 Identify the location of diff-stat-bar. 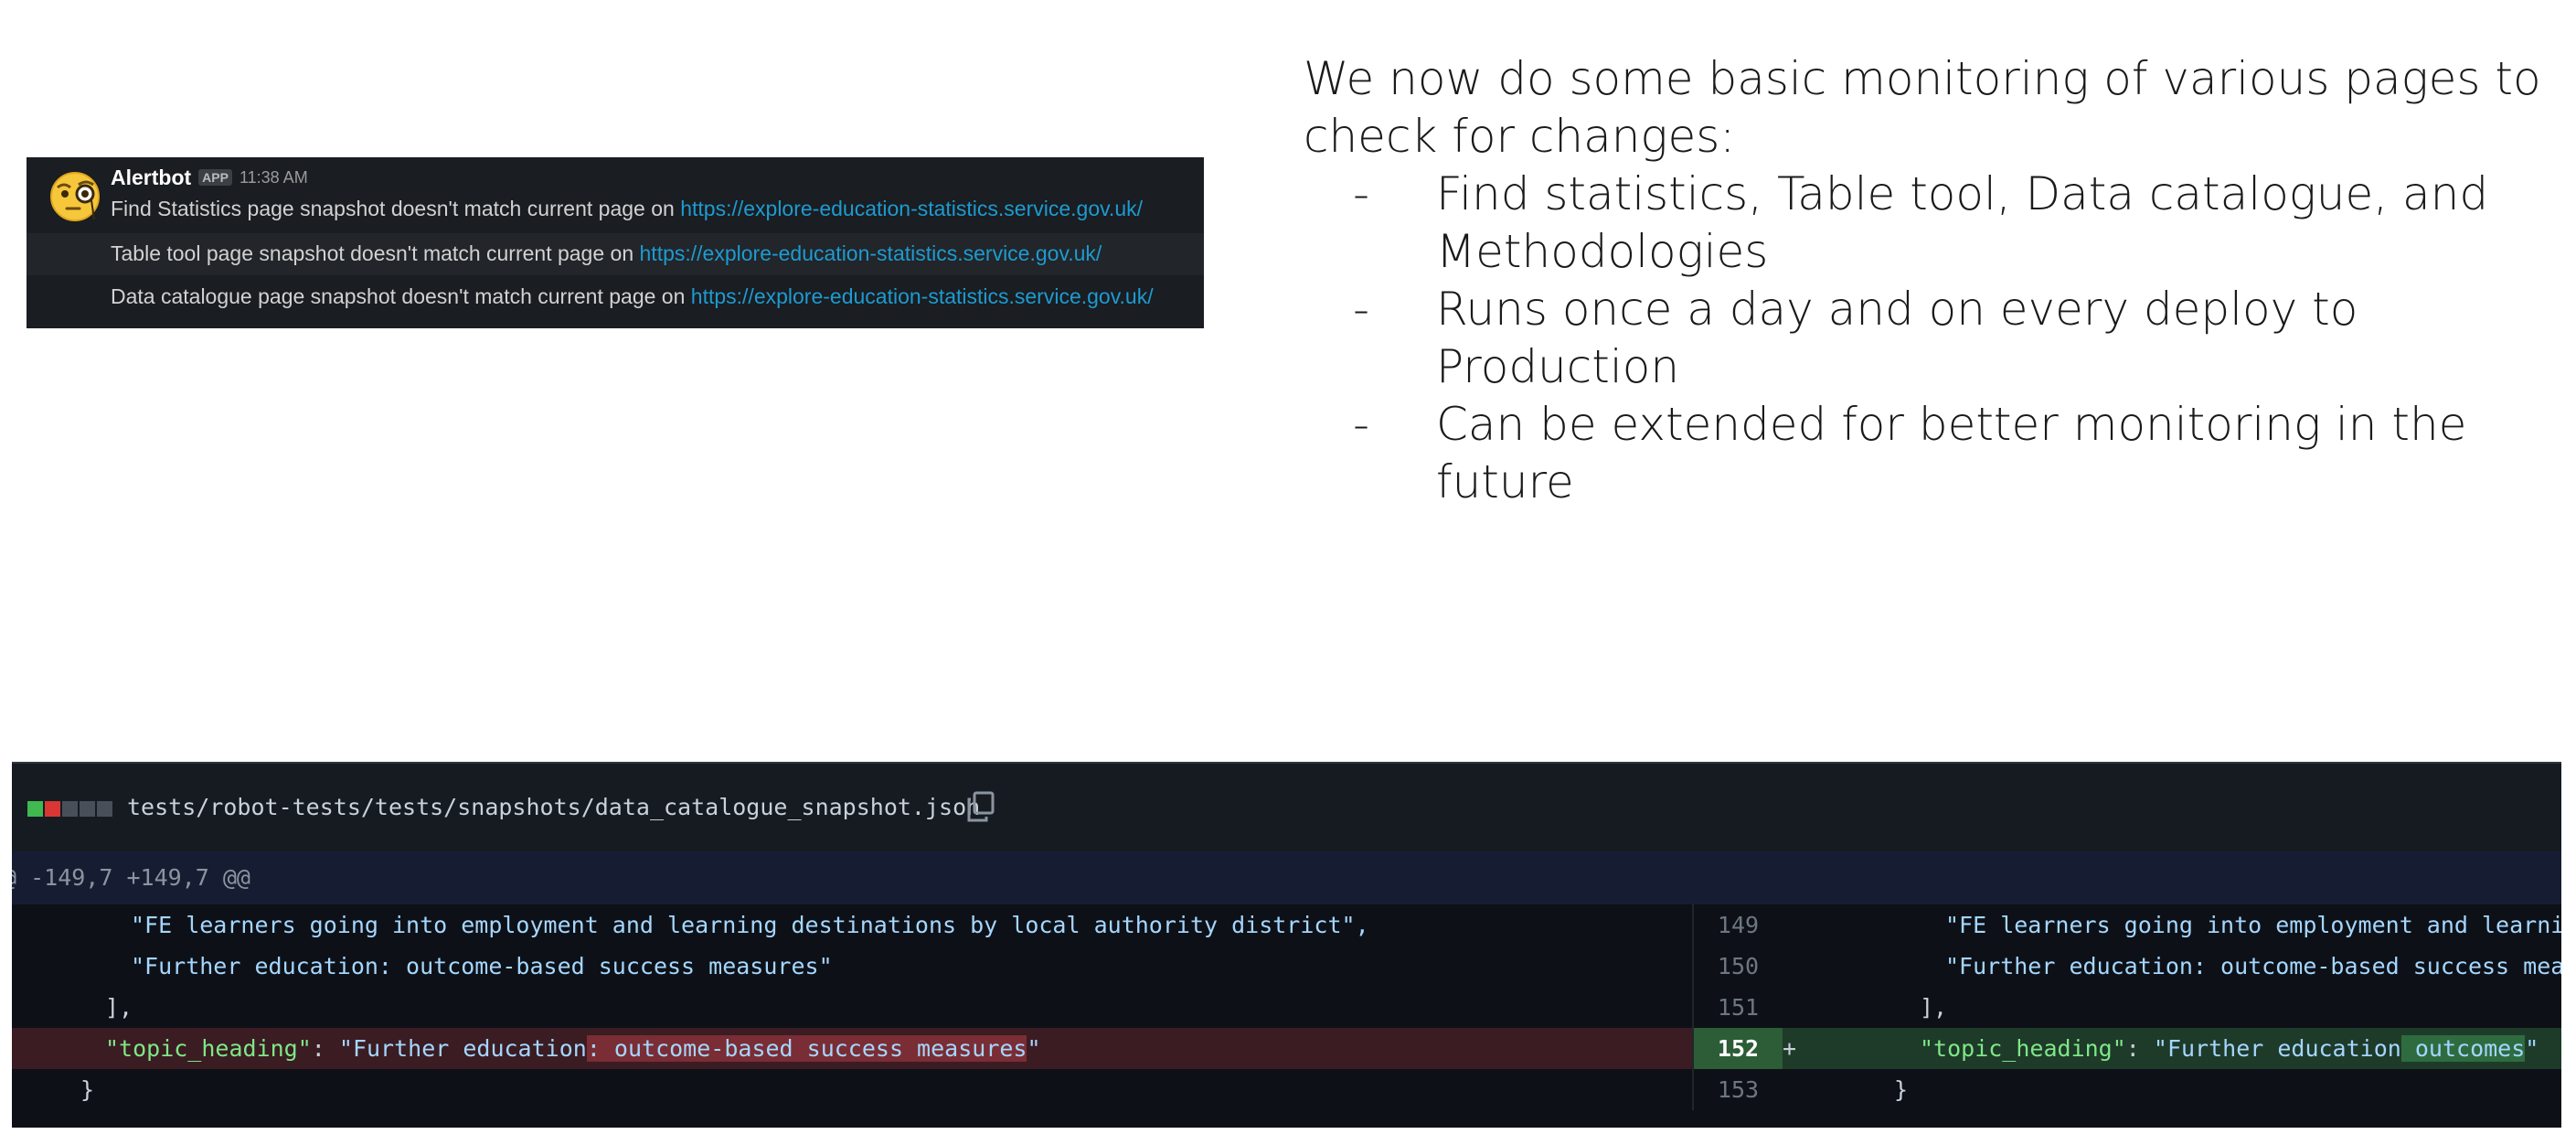
(69, 809).